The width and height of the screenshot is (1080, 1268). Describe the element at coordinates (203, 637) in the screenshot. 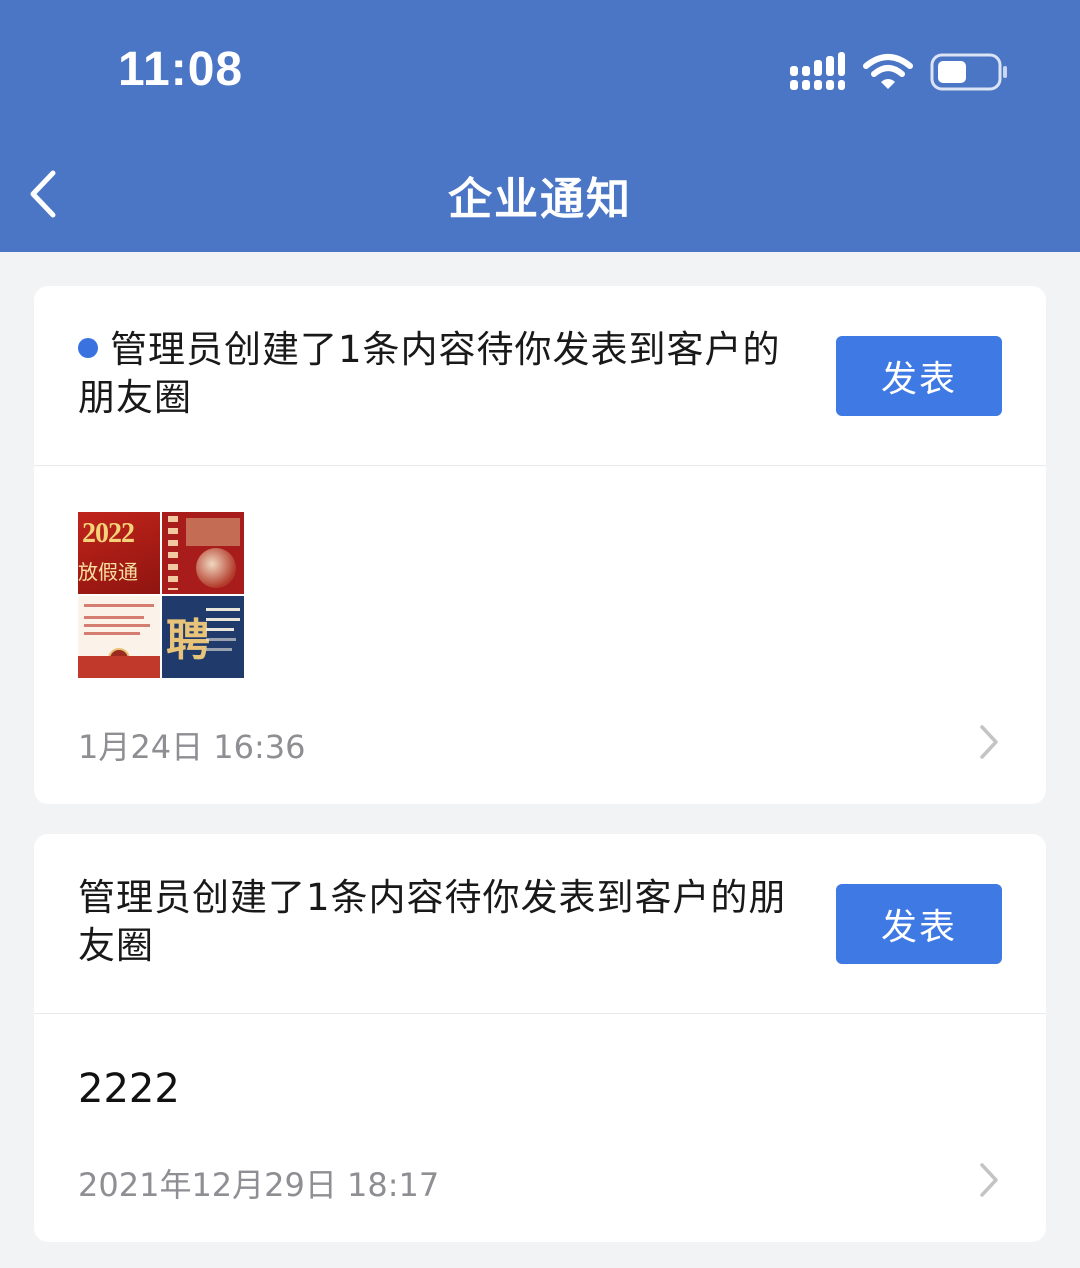

I see `thumbnail-tile: 聘` at that location.